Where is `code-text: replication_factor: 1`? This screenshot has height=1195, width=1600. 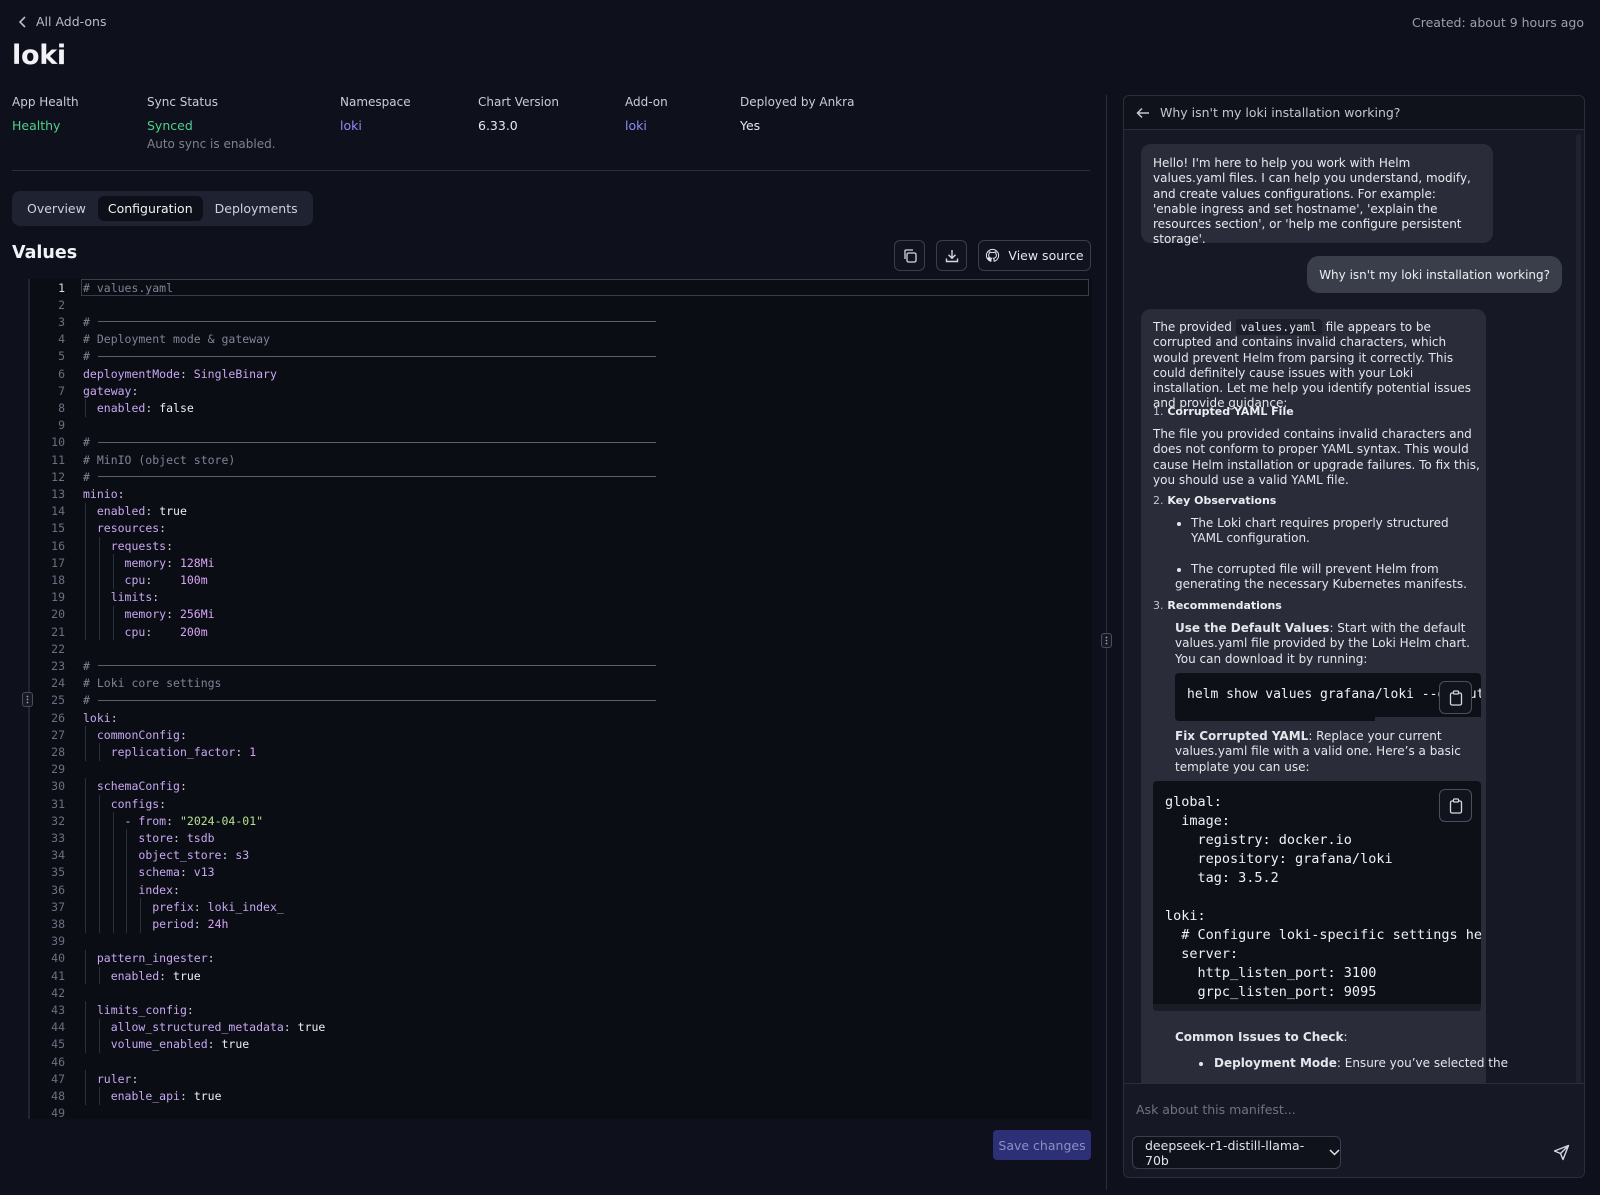
code-text: replication_factor: 1 is located at coordinates (183, 751).